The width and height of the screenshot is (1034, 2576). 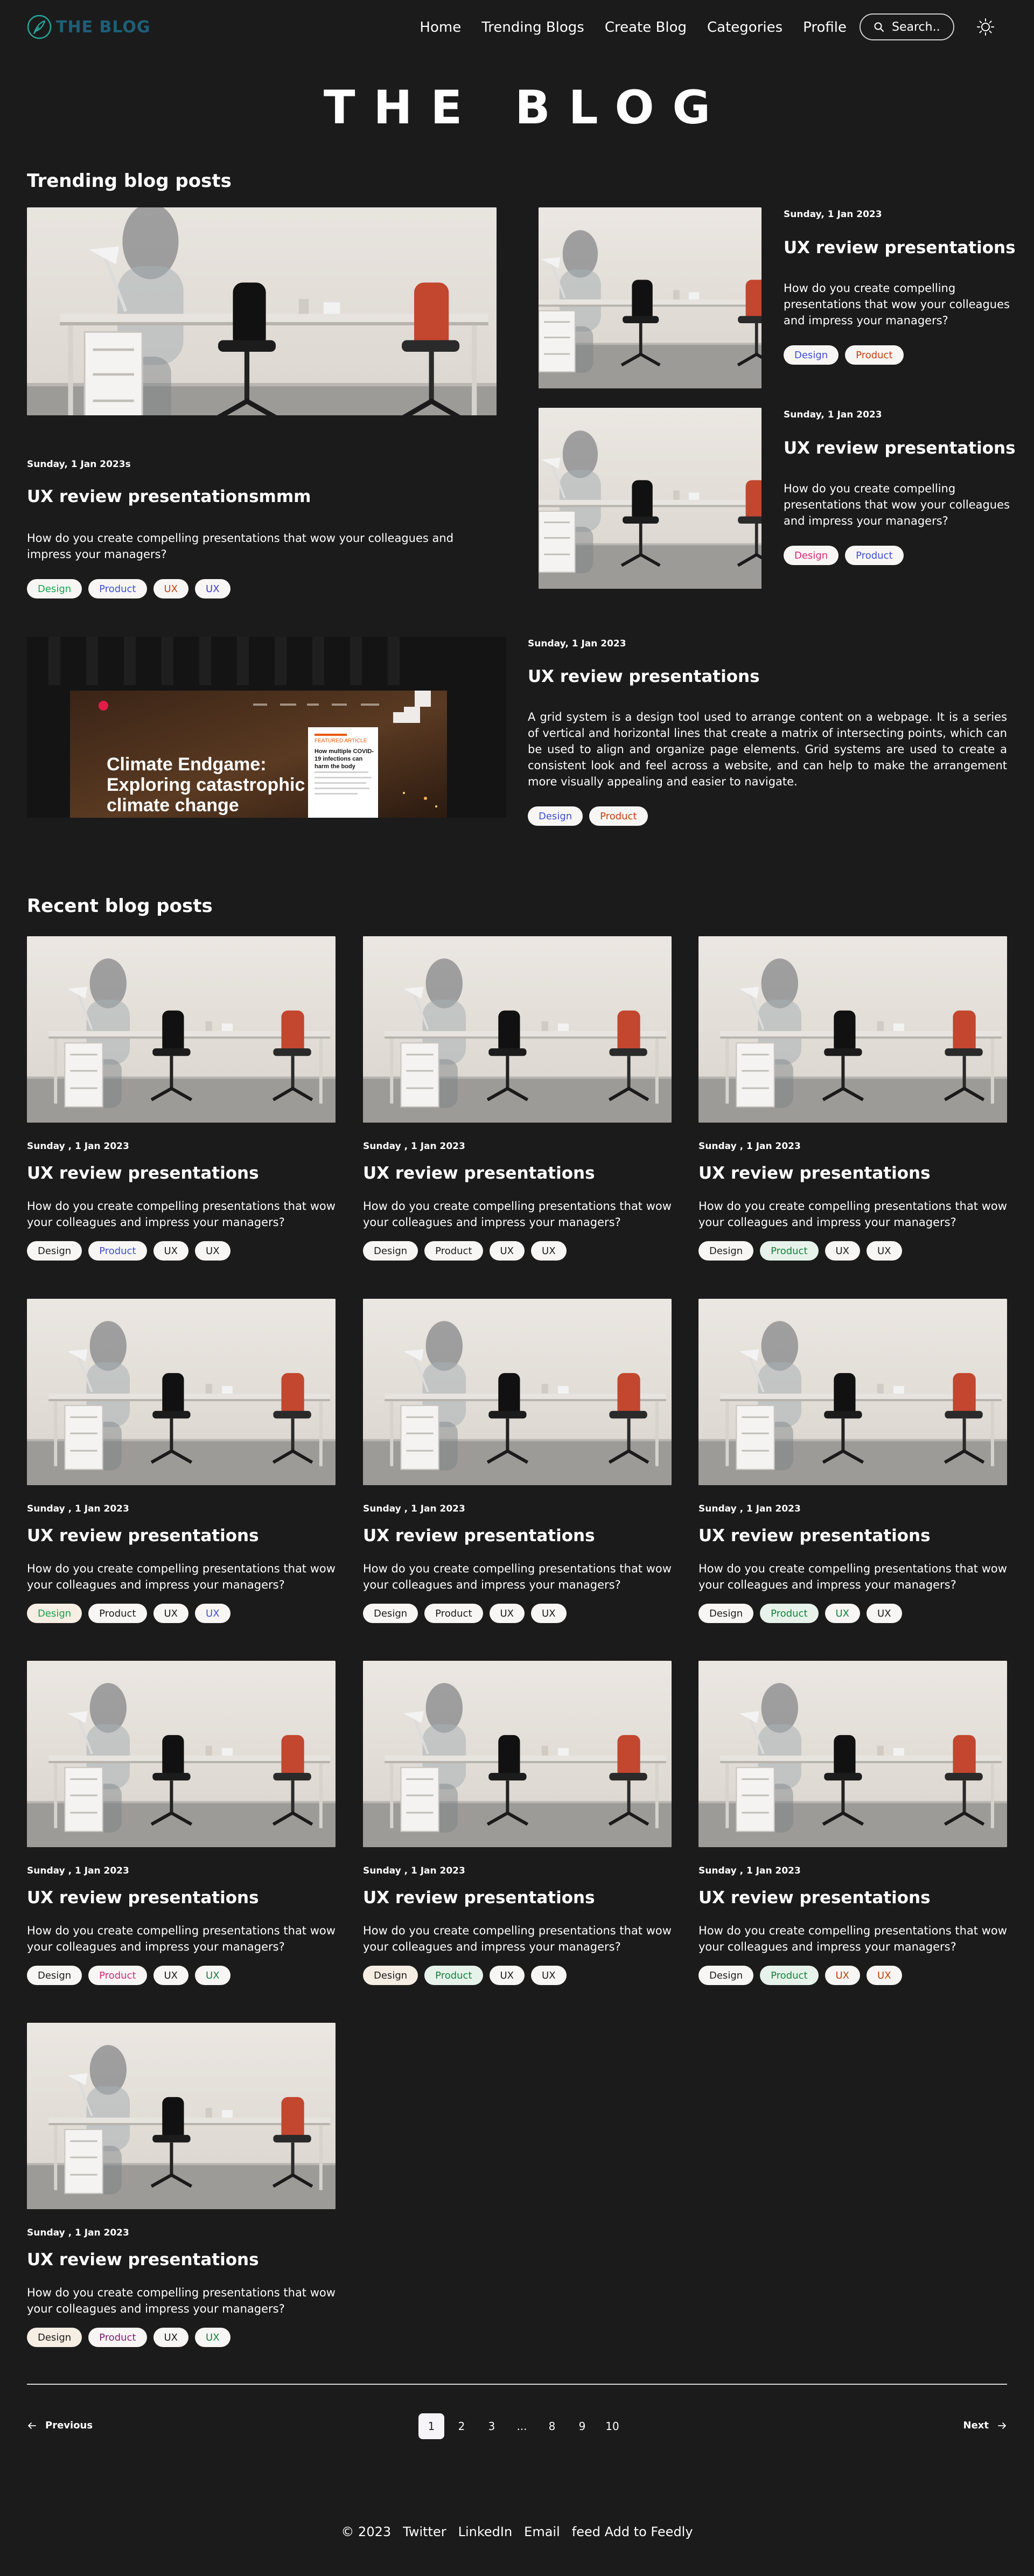 What do you see at coordinates (542, 2531) in the screenshot?
I see `footer-link-email: Email` at bounding box center [542, 2531].